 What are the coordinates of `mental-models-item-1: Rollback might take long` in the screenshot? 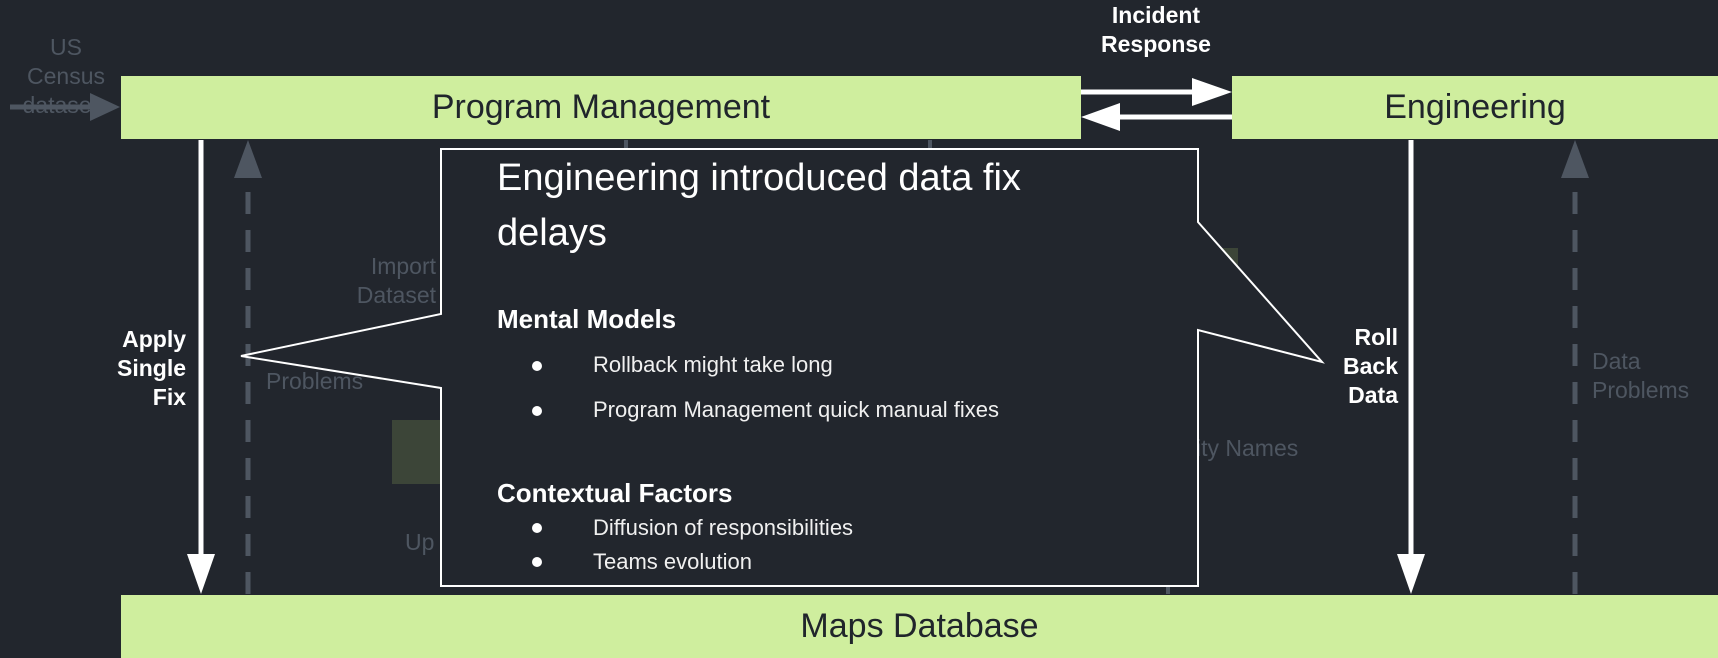 It's located at (713, 364).